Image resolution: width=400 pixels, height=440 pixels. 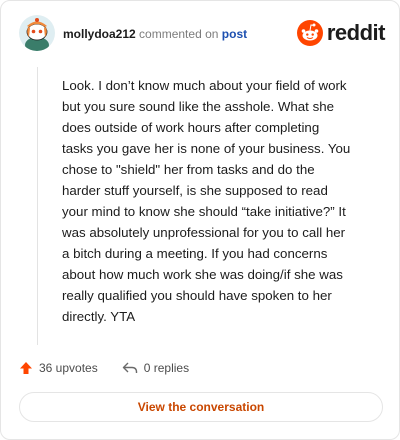 I want to click on comment-stats: 36 upvotes 0 replies, so click(x=116, y=368).